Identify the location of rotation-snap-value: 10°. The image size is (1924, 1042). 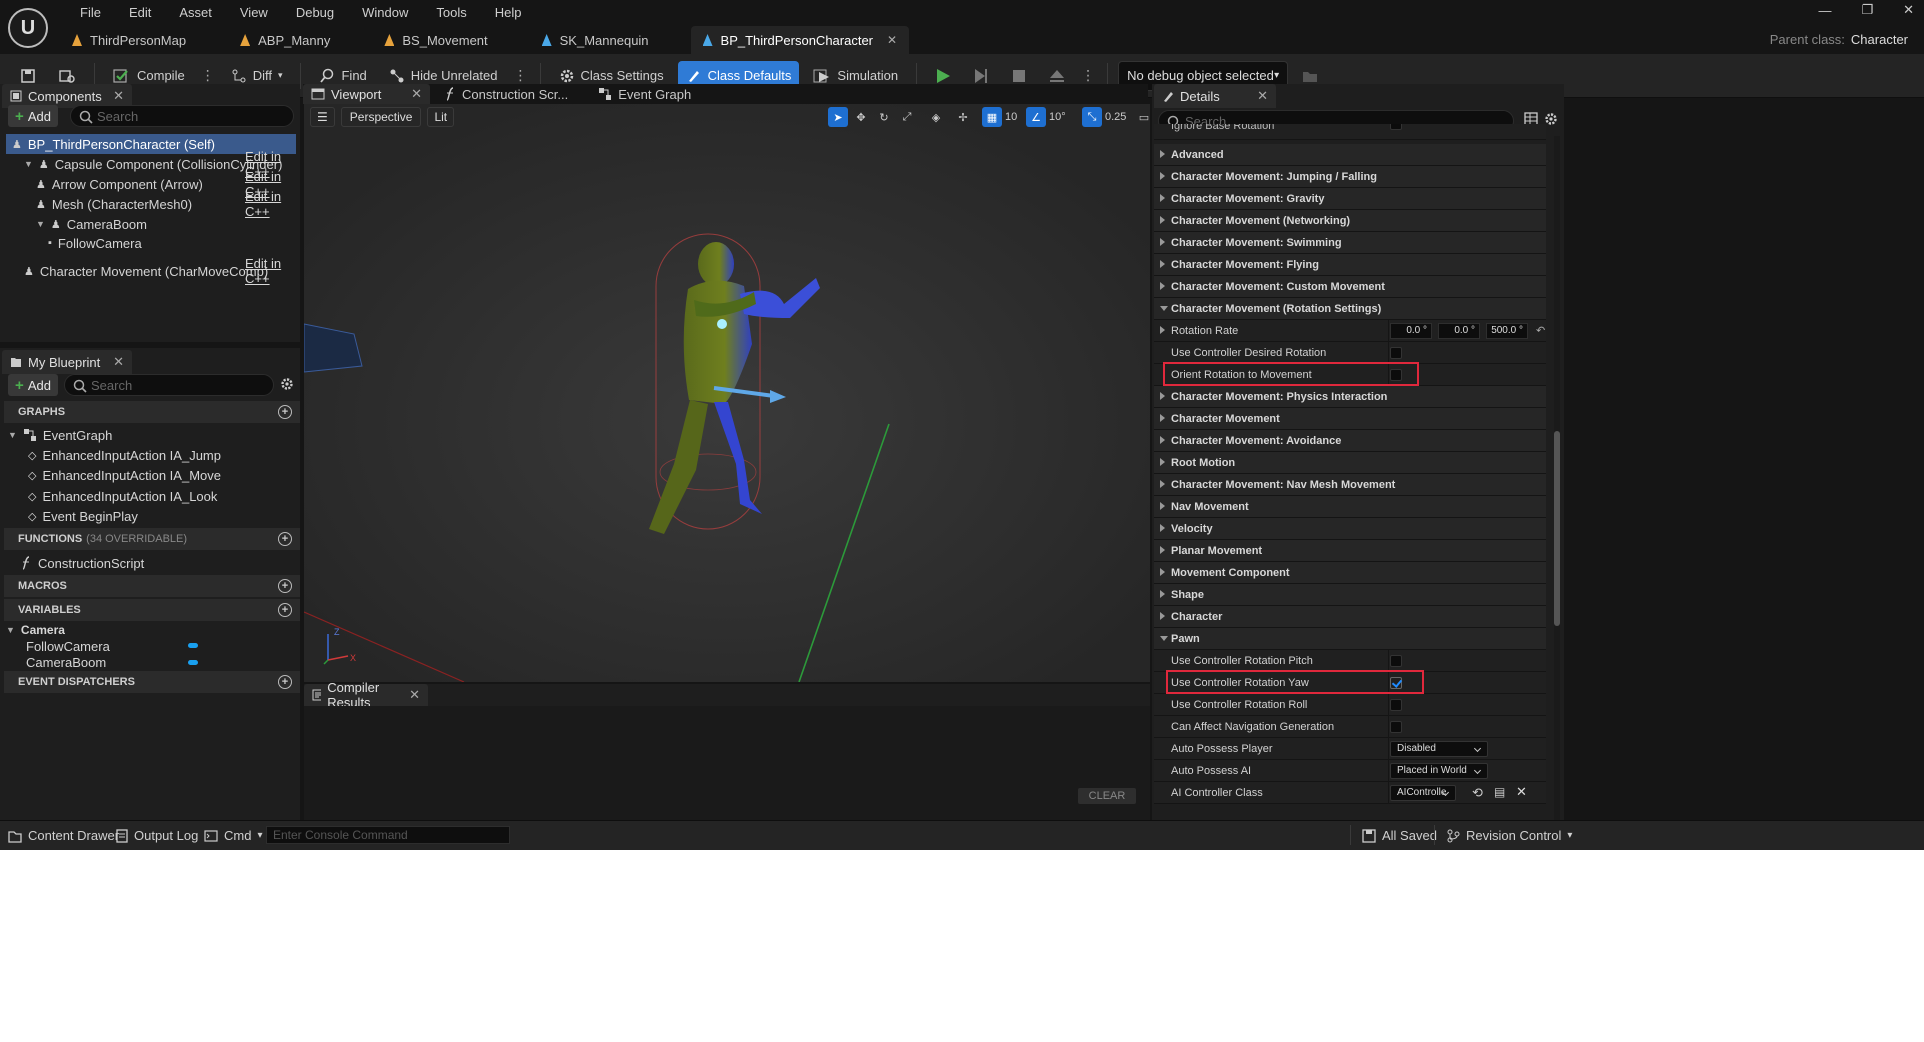
(1061, 117).